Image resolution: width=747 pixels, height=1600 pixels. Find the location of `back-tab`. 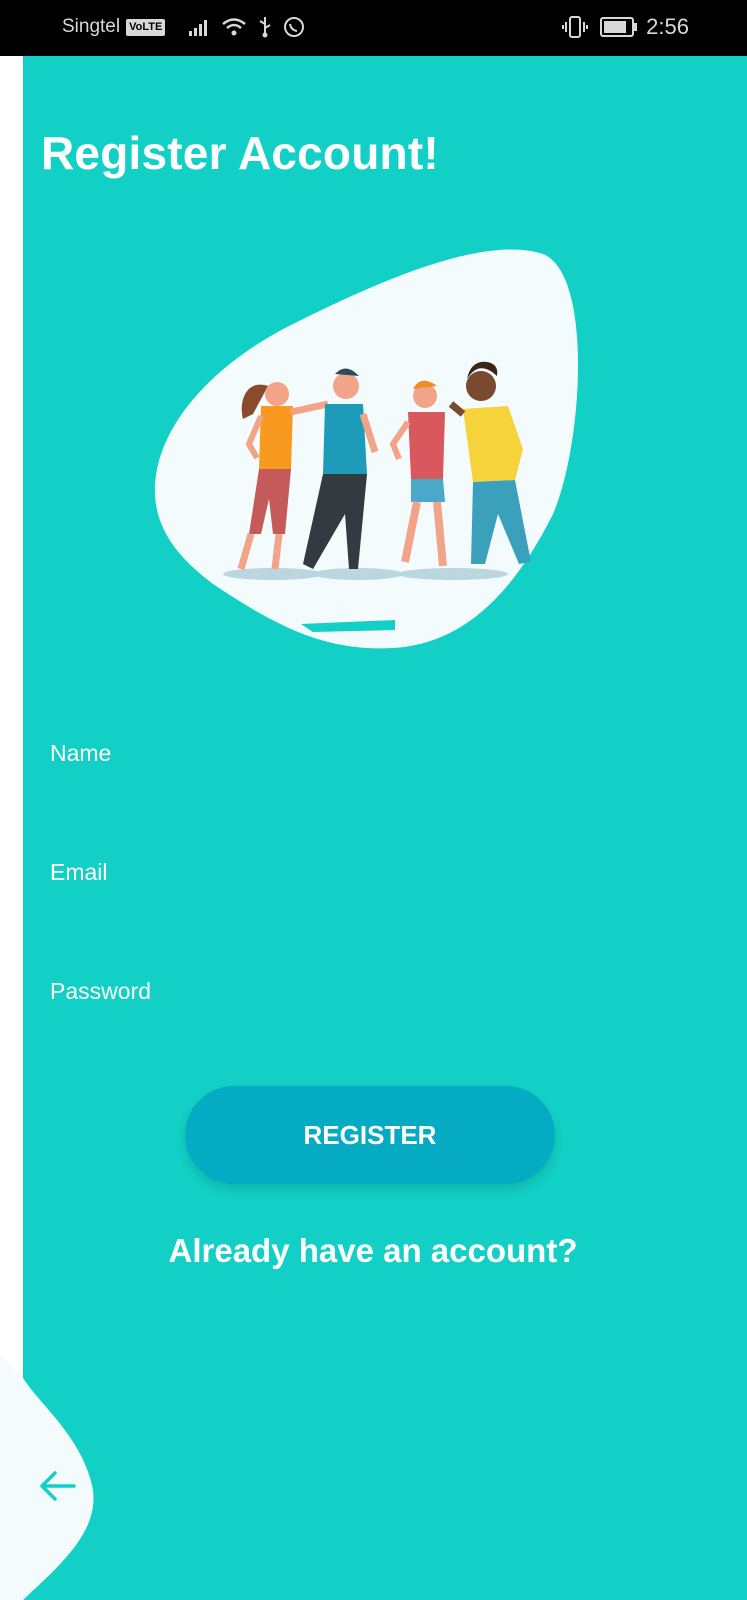

back-tab is located at coordinates (50, 1477).